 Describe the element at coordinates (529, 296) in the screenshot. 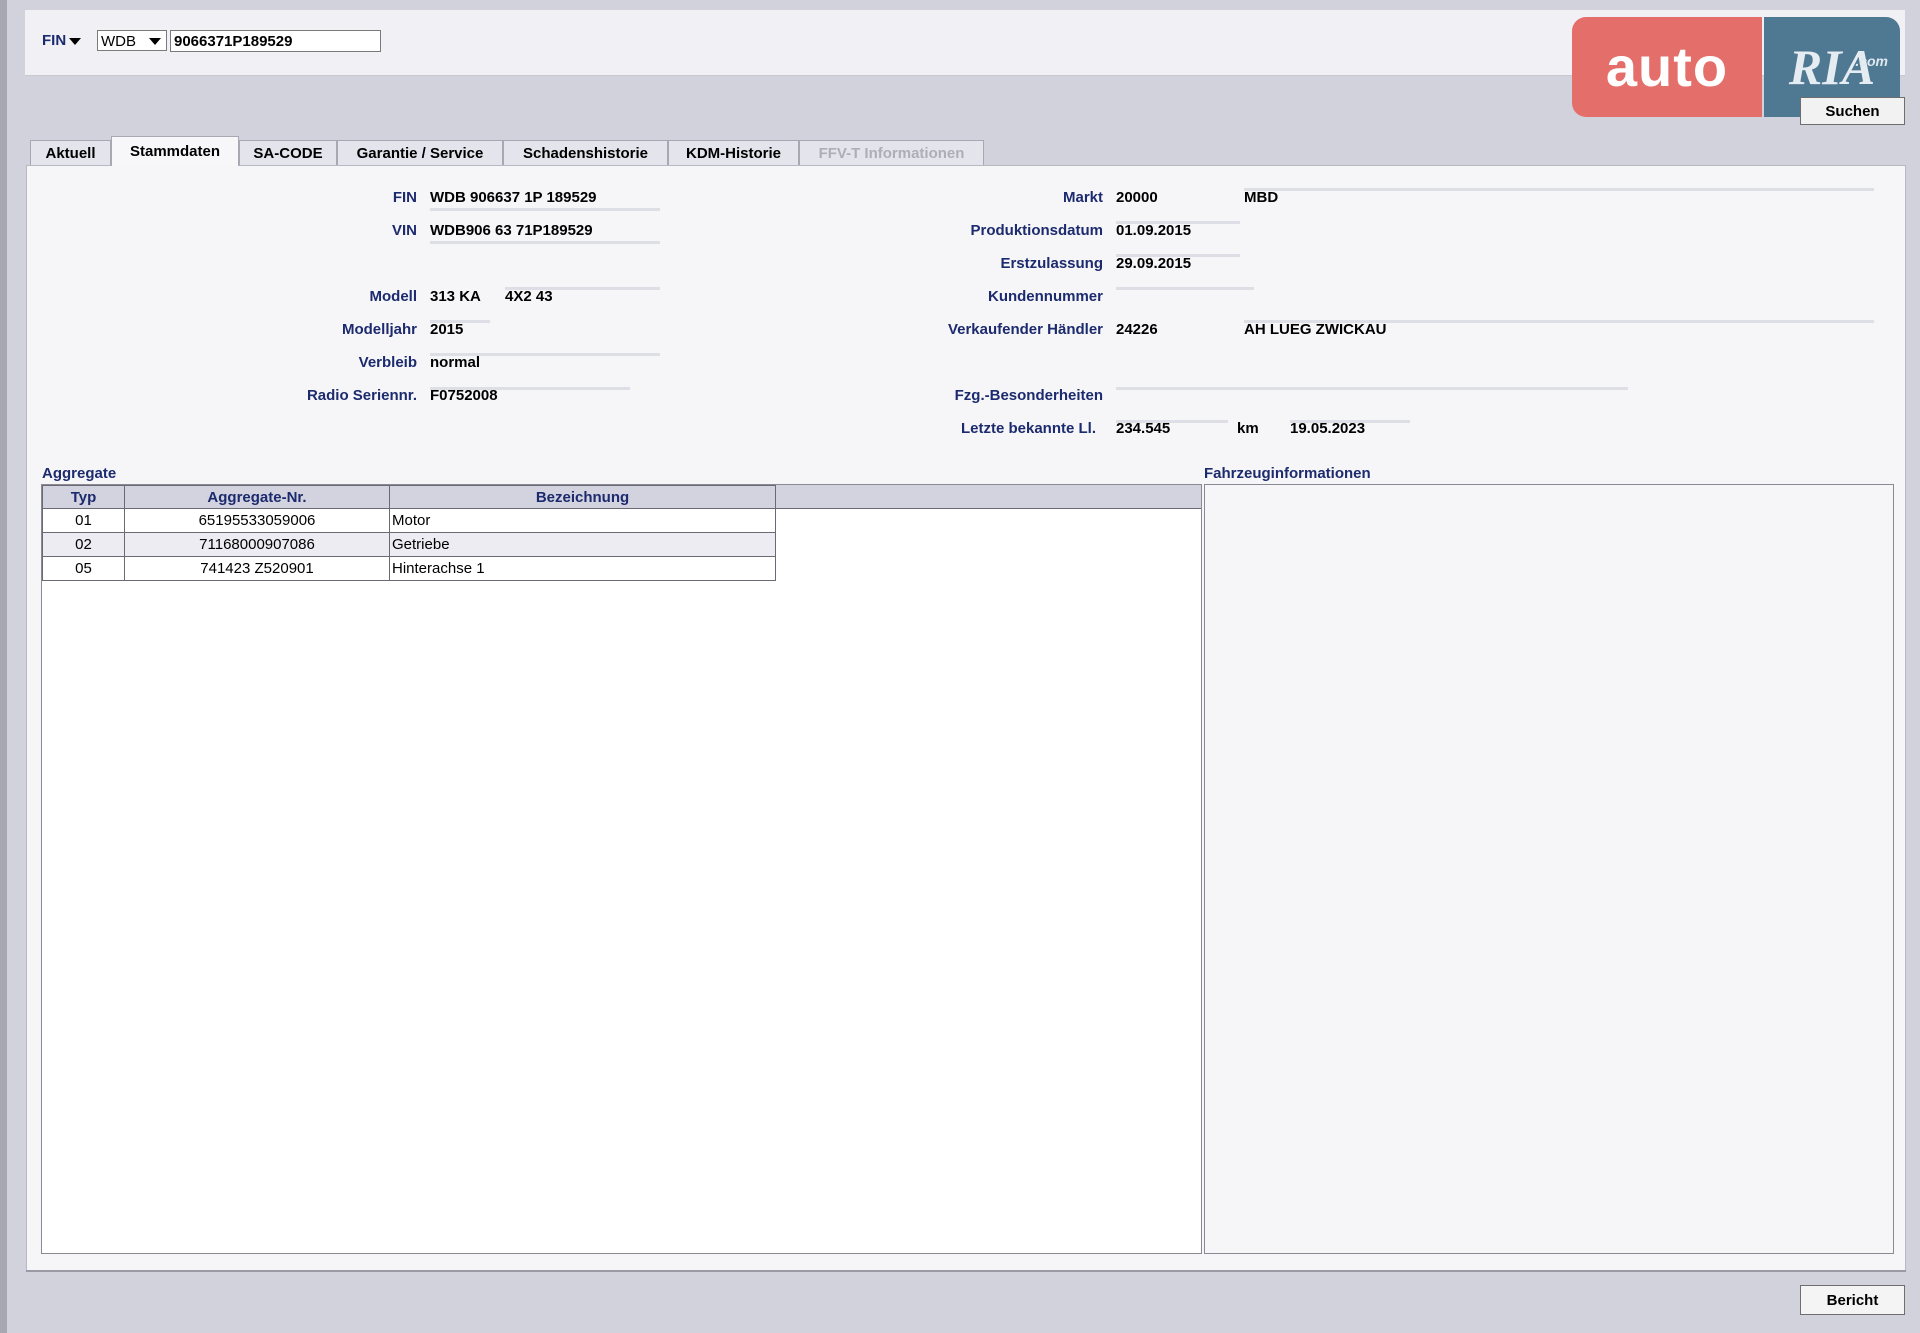

I see `field-value-2: 4X2 43` at that location.